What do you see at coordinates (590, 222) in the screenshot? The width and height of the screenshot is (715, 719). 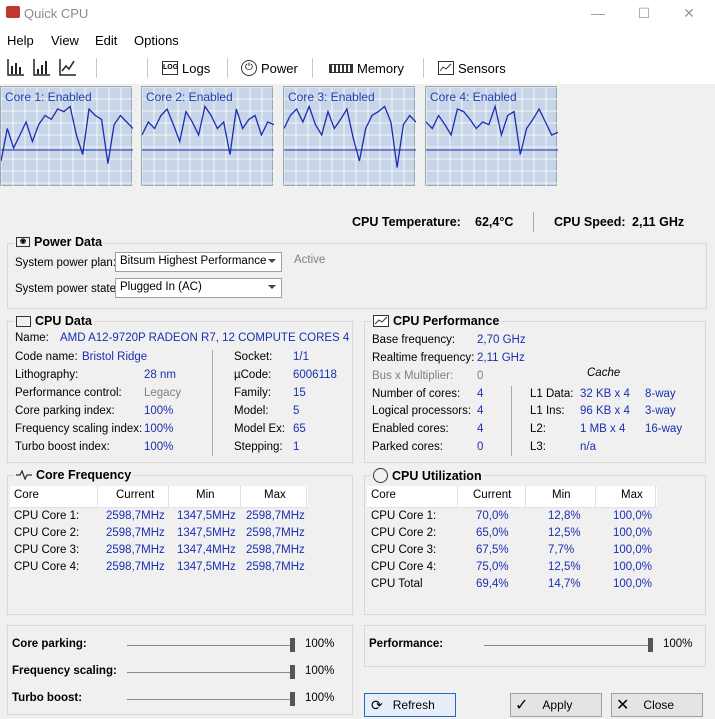 I see `cpu-speed-label: CPU Speed:` at bounding box center [590, 222].